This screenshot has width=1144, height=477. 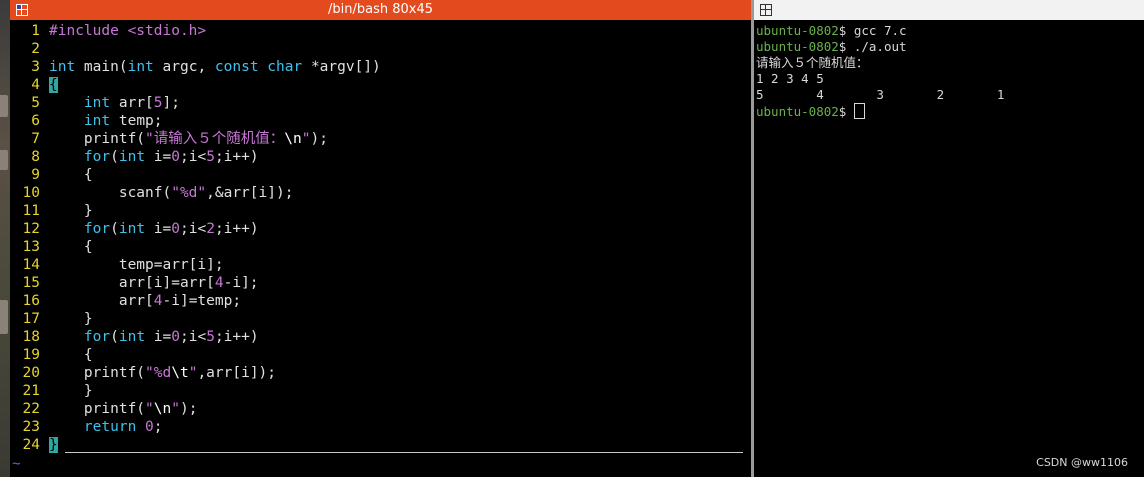 I want to click on code-line: 17 }, so click(x=51, y=319).